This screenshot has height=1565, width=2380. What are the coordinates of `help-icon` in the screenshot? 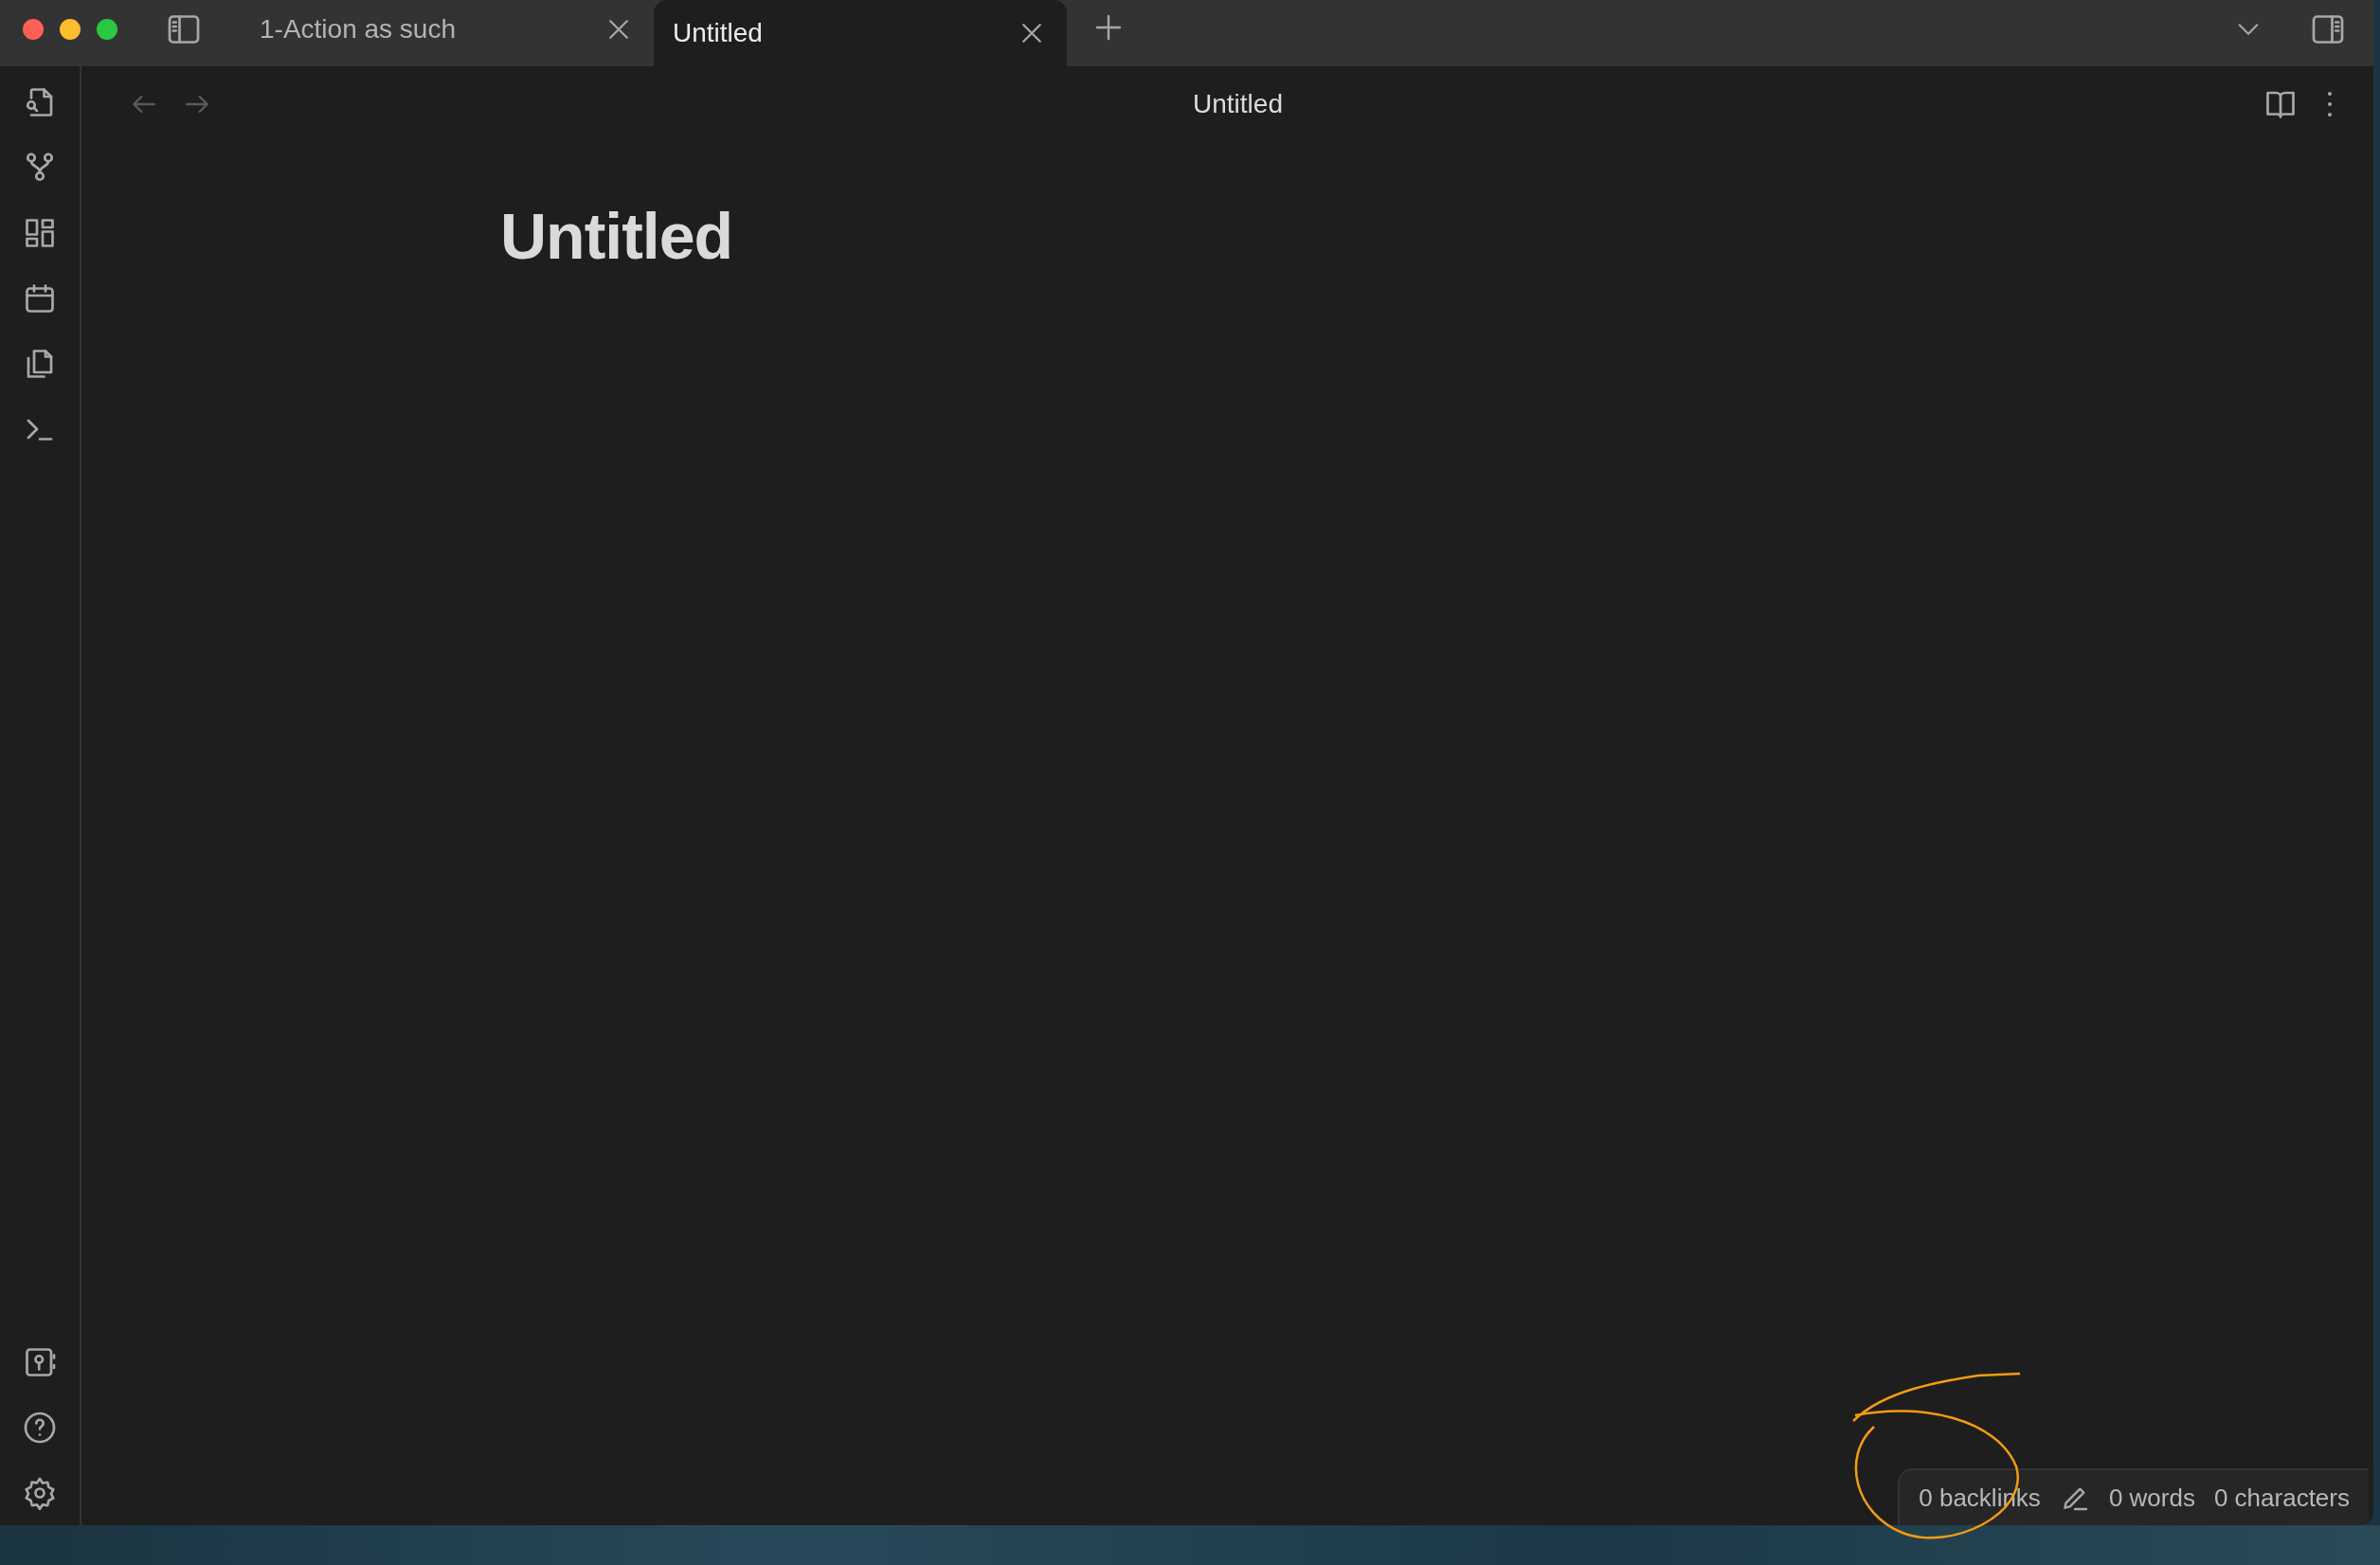 It's located at (40, 1428).